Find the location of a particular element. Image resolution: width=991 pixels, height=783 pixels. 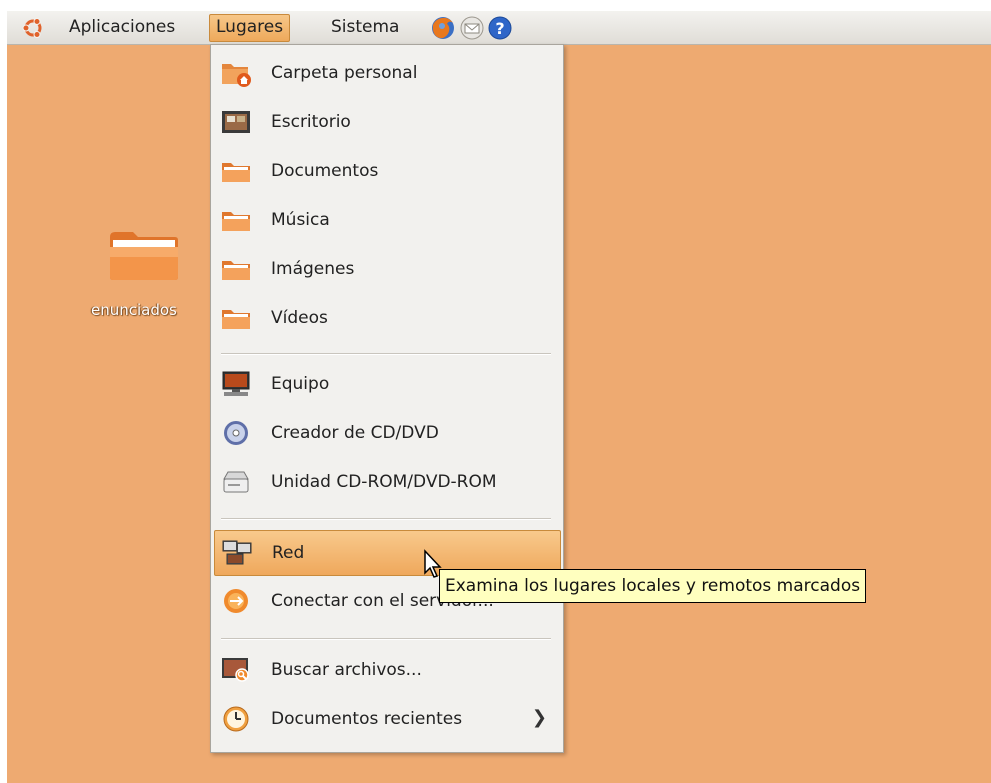

ubuntu-logo-icon is located at coordinates (33, 28).